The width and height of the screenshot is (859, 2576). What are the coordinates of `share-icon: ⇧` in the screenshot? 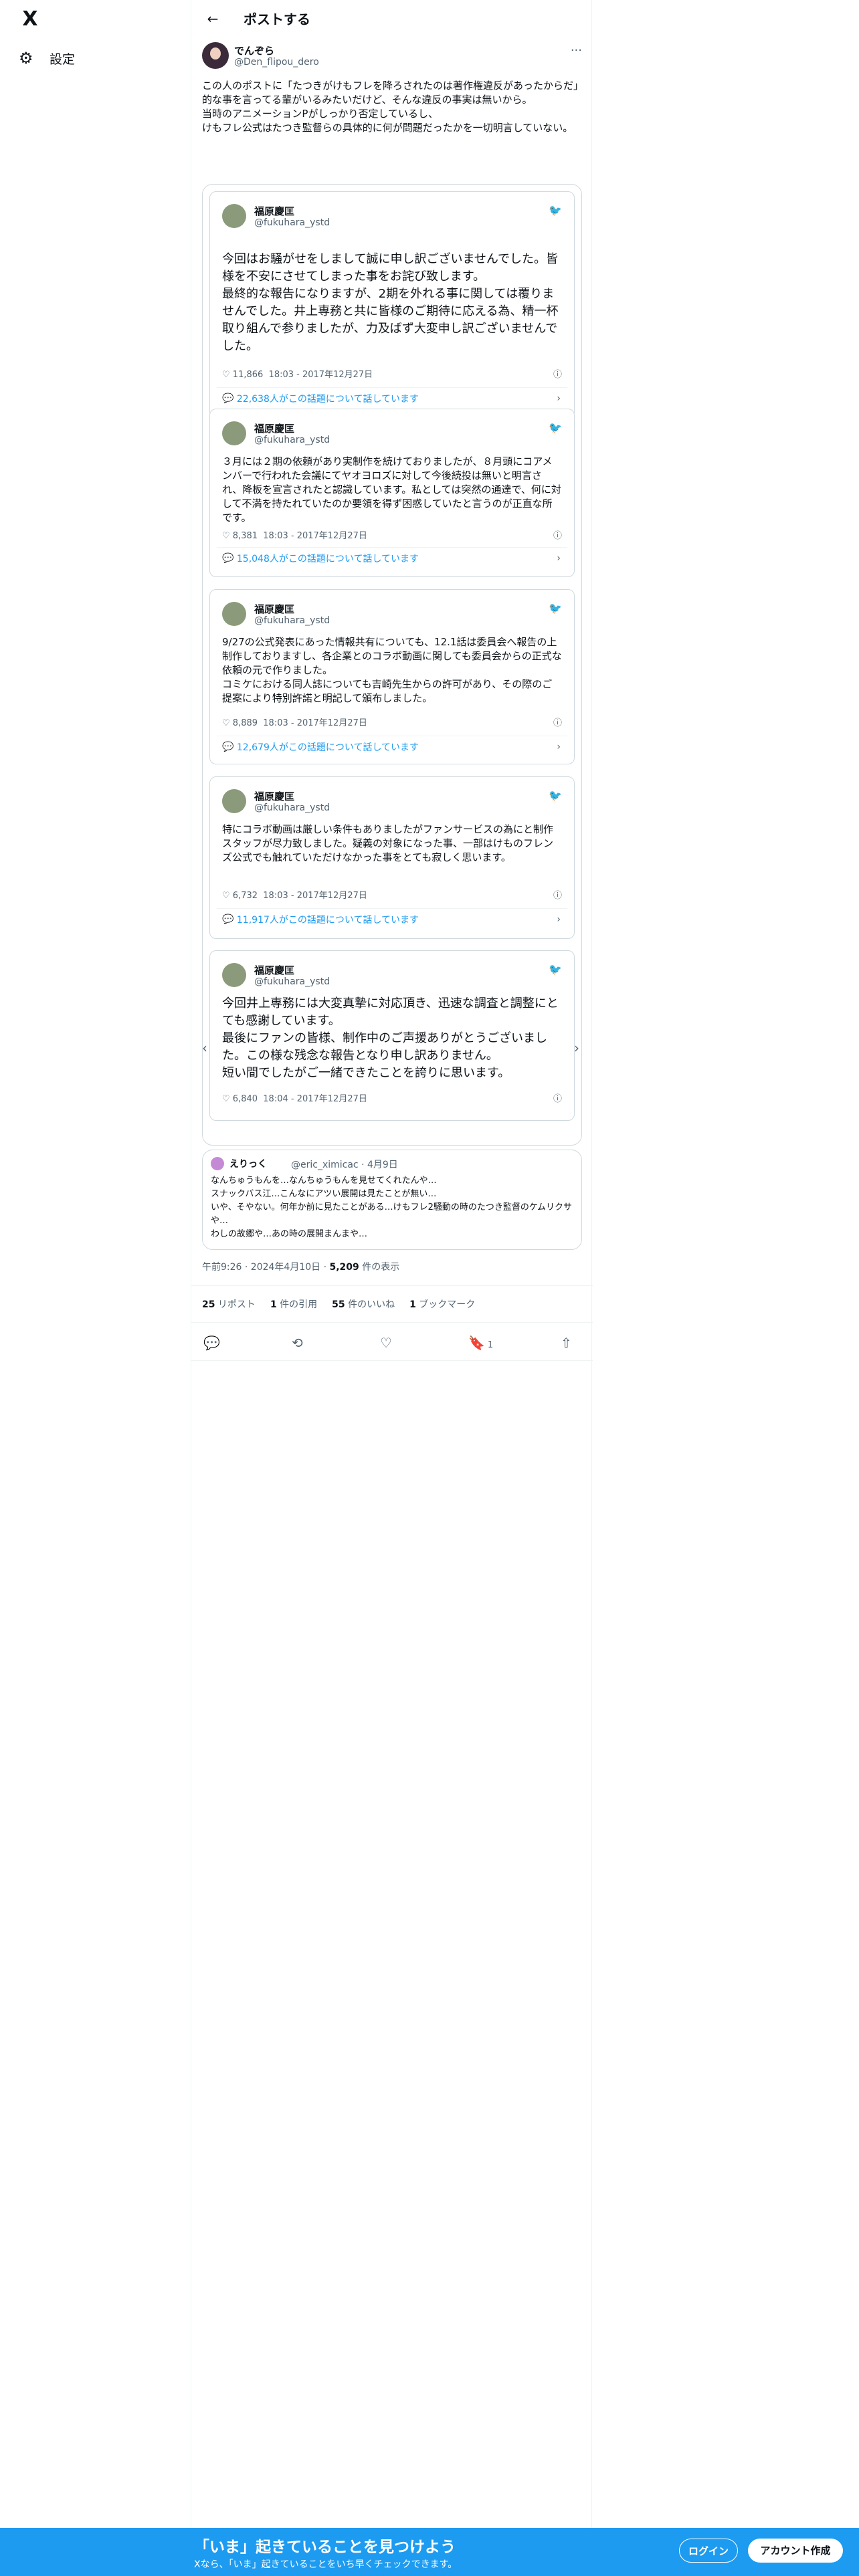 It's located at (567, 1343).